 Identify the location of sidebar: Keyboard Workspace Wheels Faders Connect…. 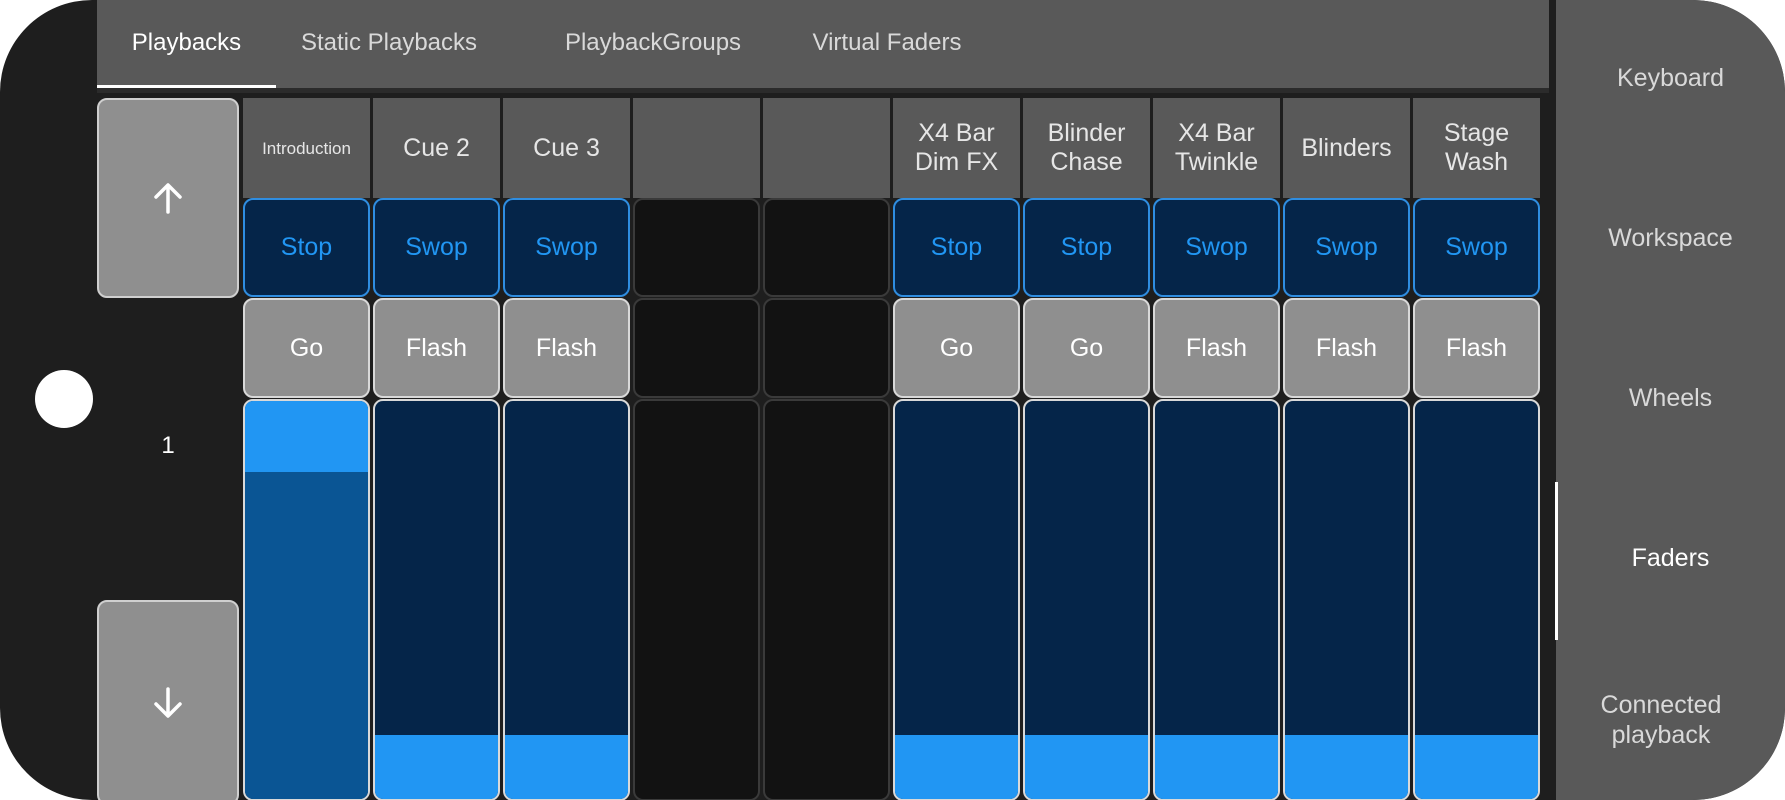
(1670, 400).